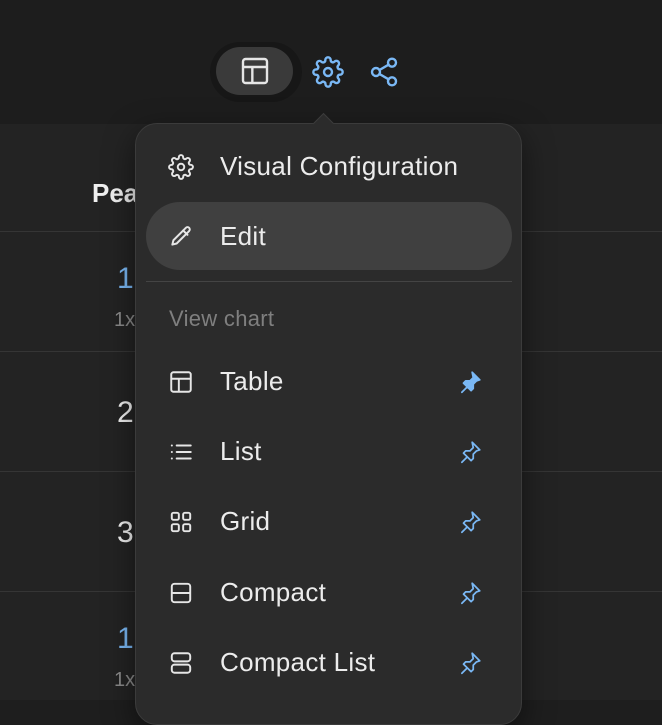 Image resolution: width=662 pixels, height=725 pixels. What do you see at coordinates (329, 381) in the screenshot?
I see `view-option-table: Table` at bounding box center [329, 381].